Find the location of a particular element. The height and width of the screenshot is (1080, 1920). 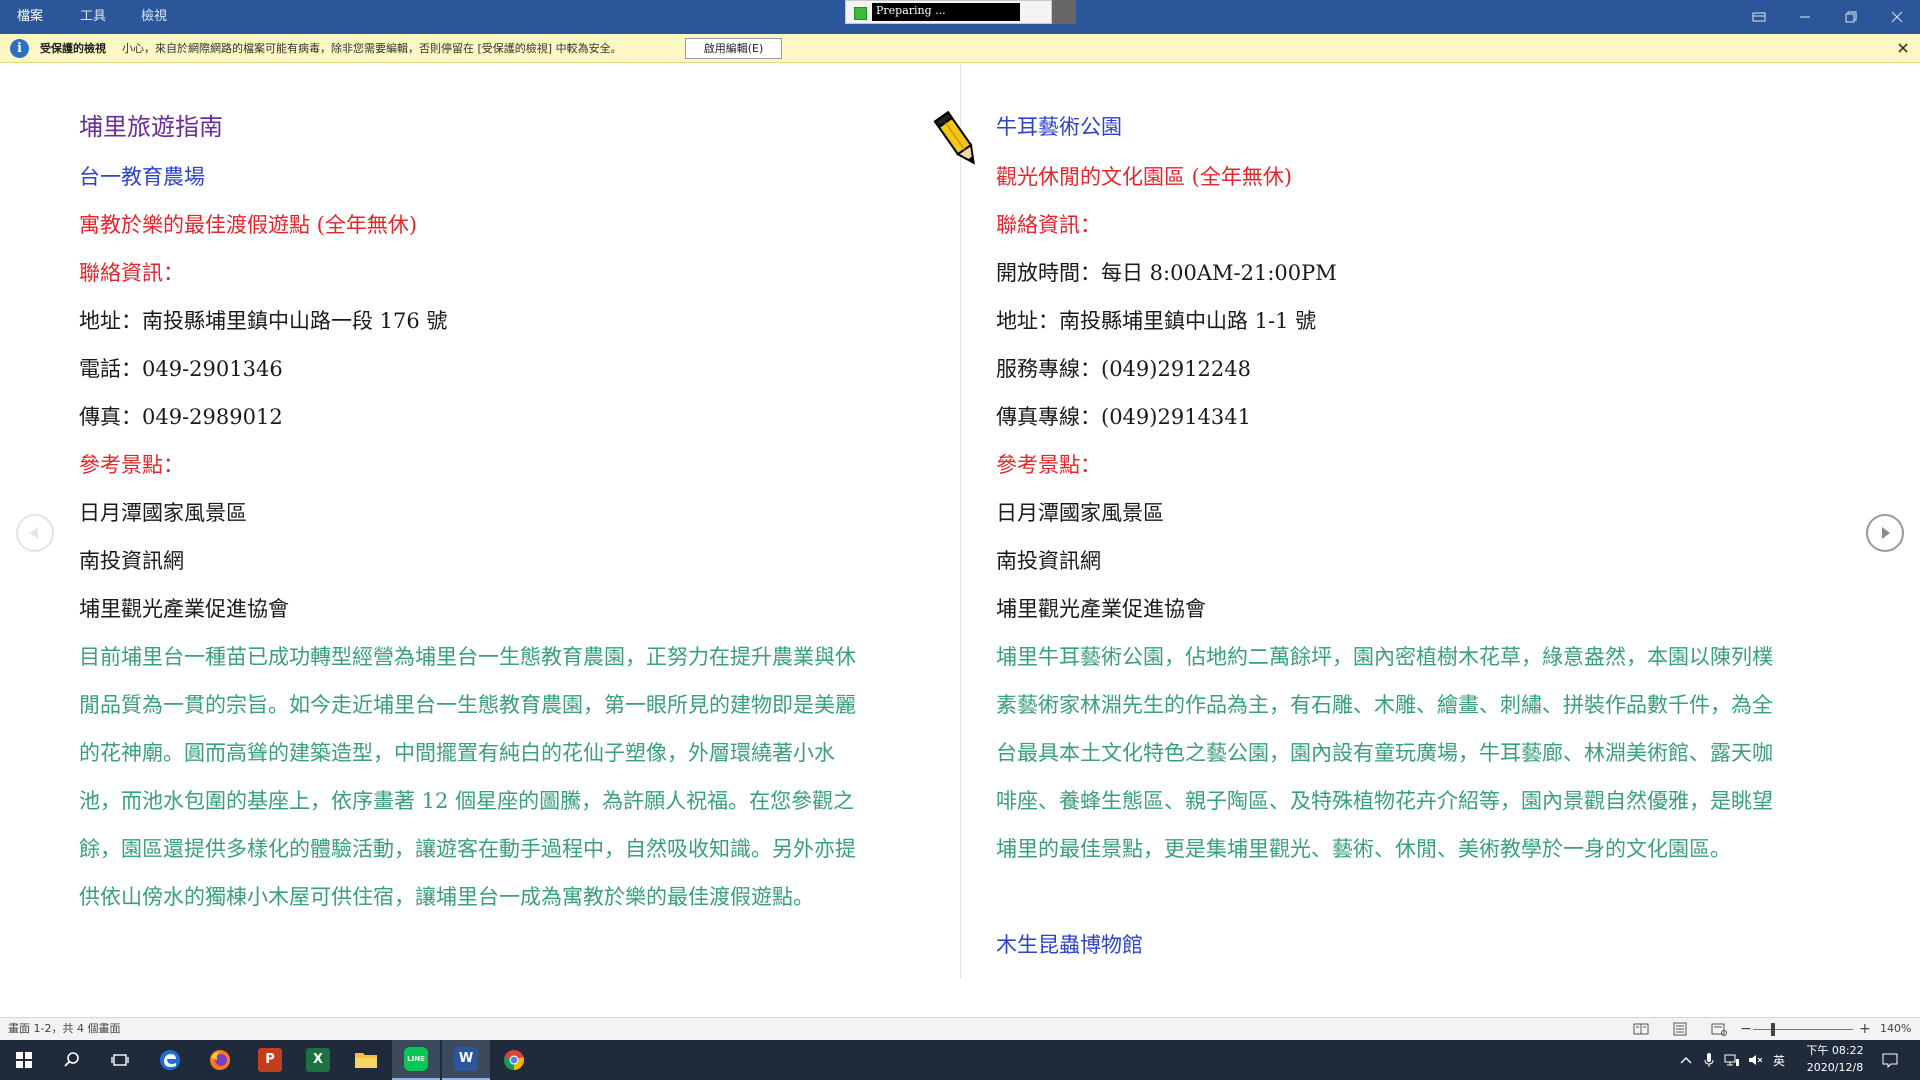

ribbon-display-button is located at coordinates (1759, 17).